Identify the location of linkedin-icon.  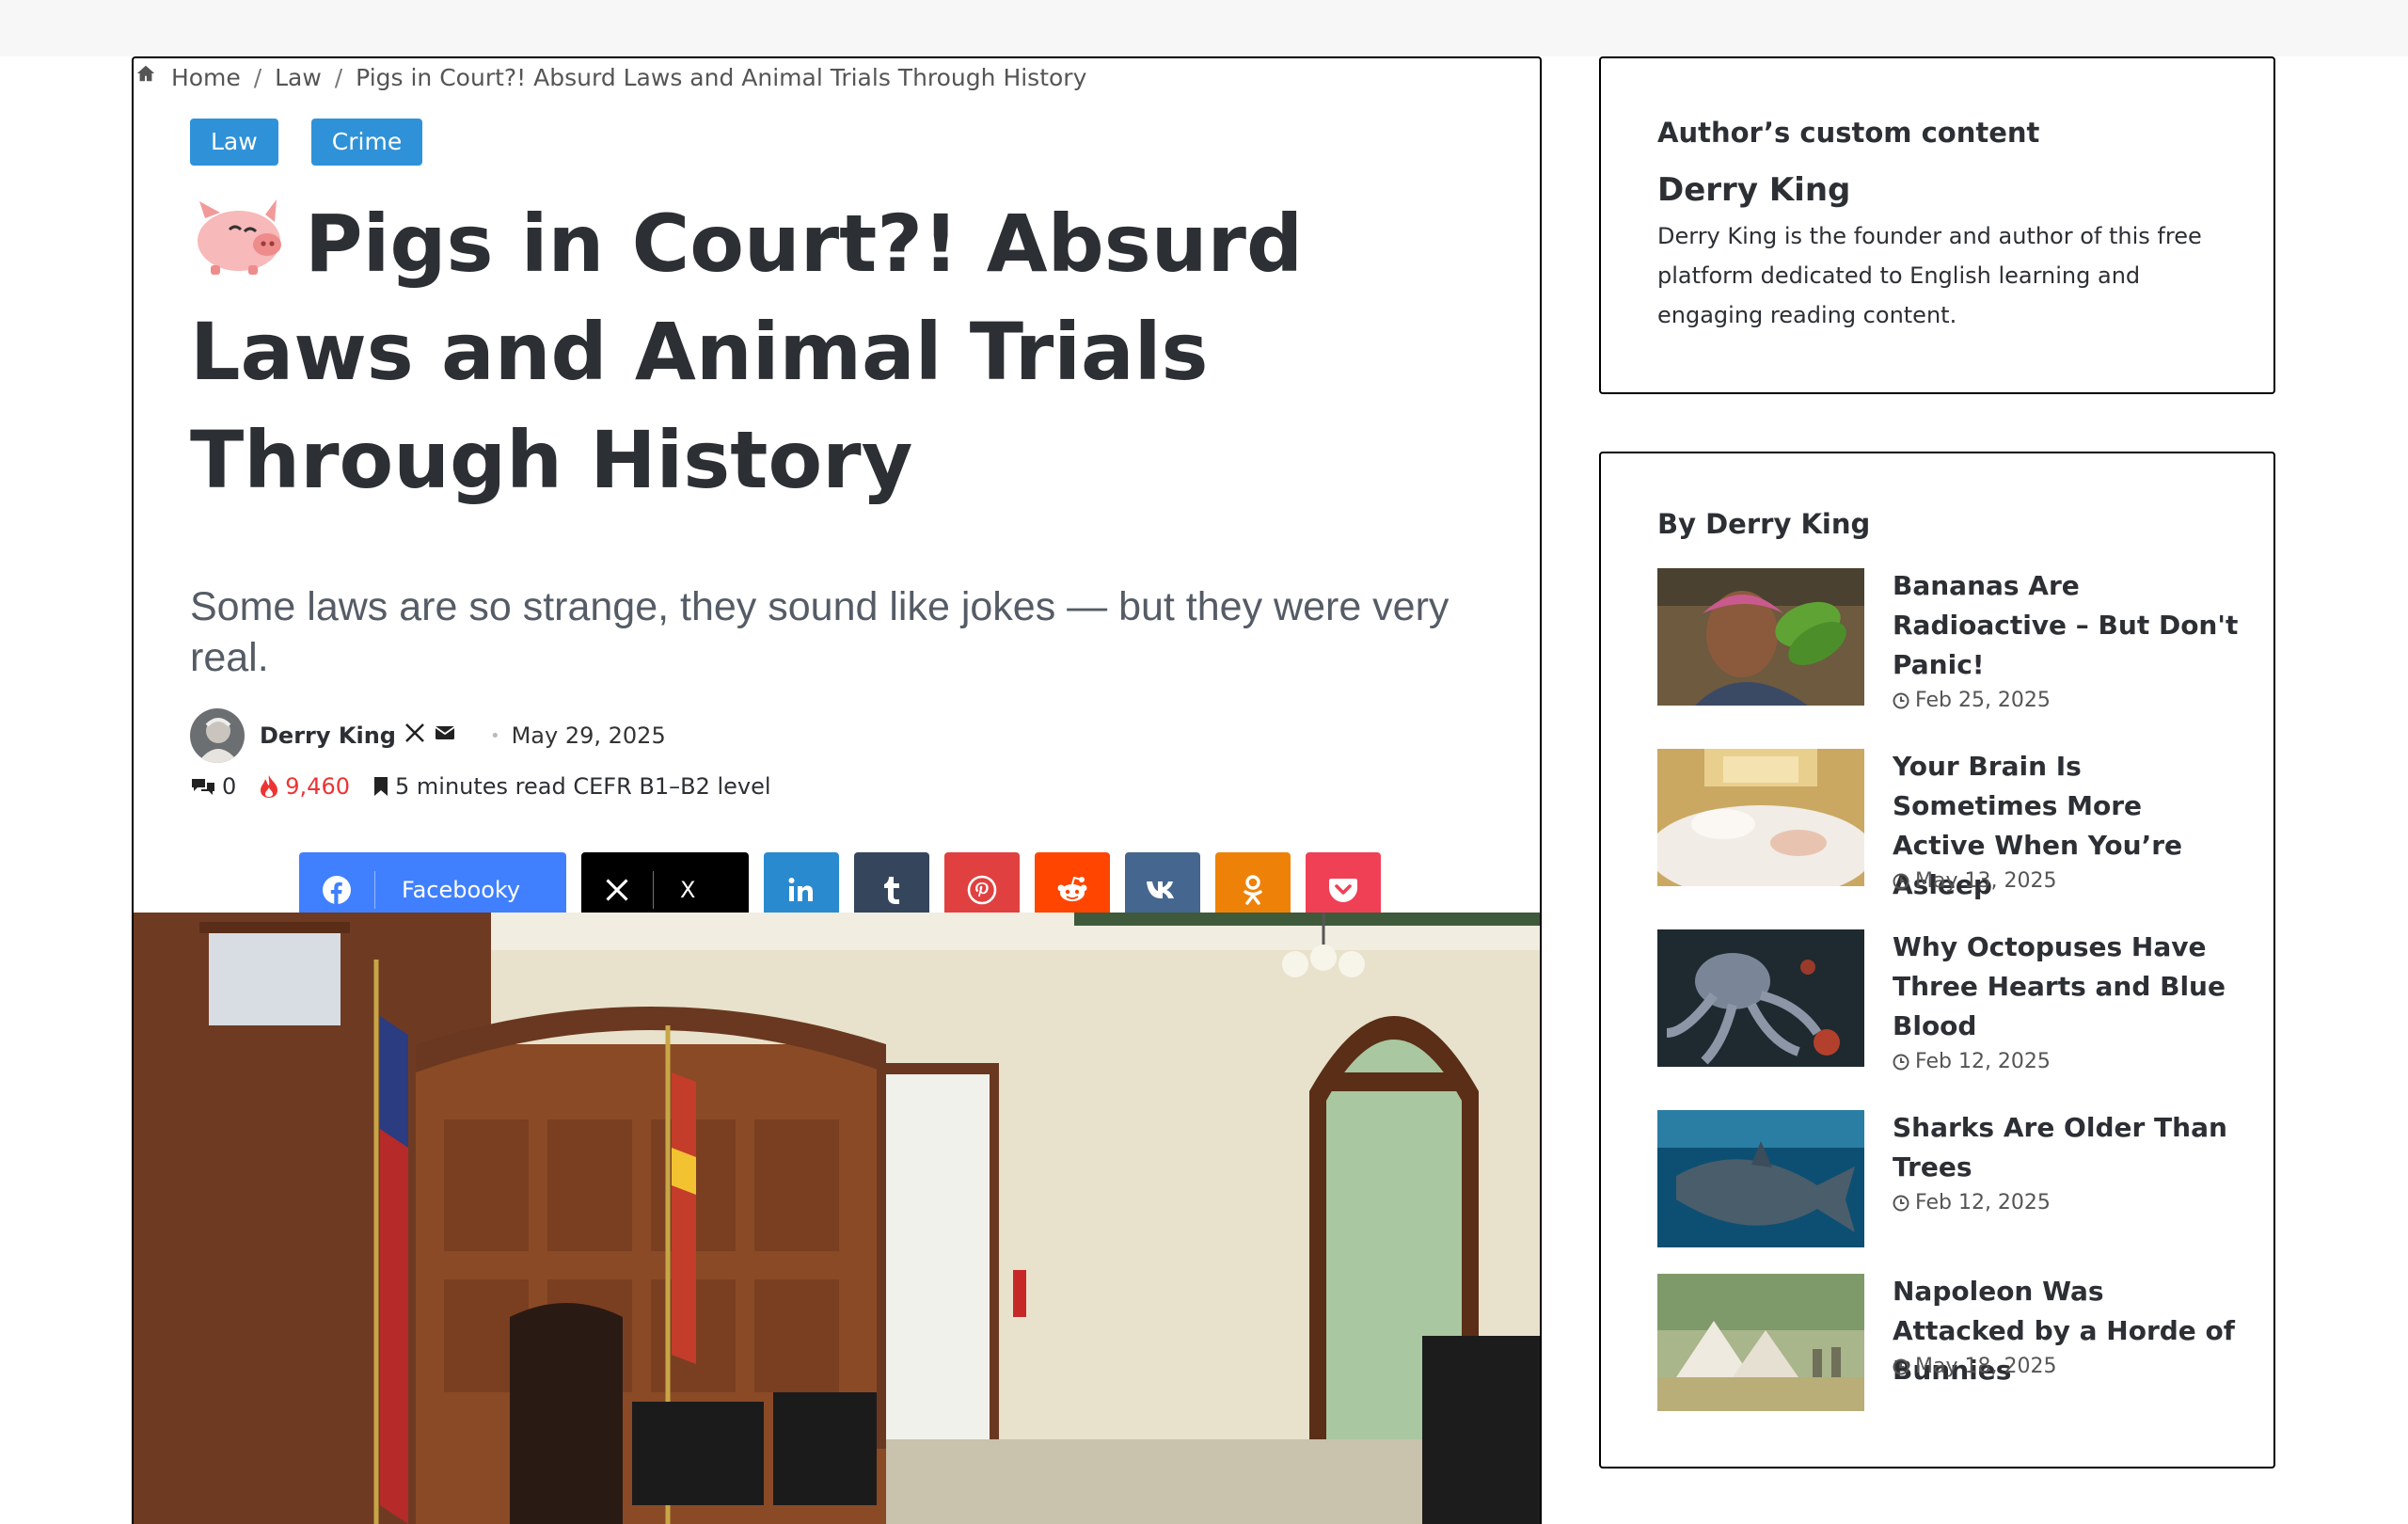
(801, 890).